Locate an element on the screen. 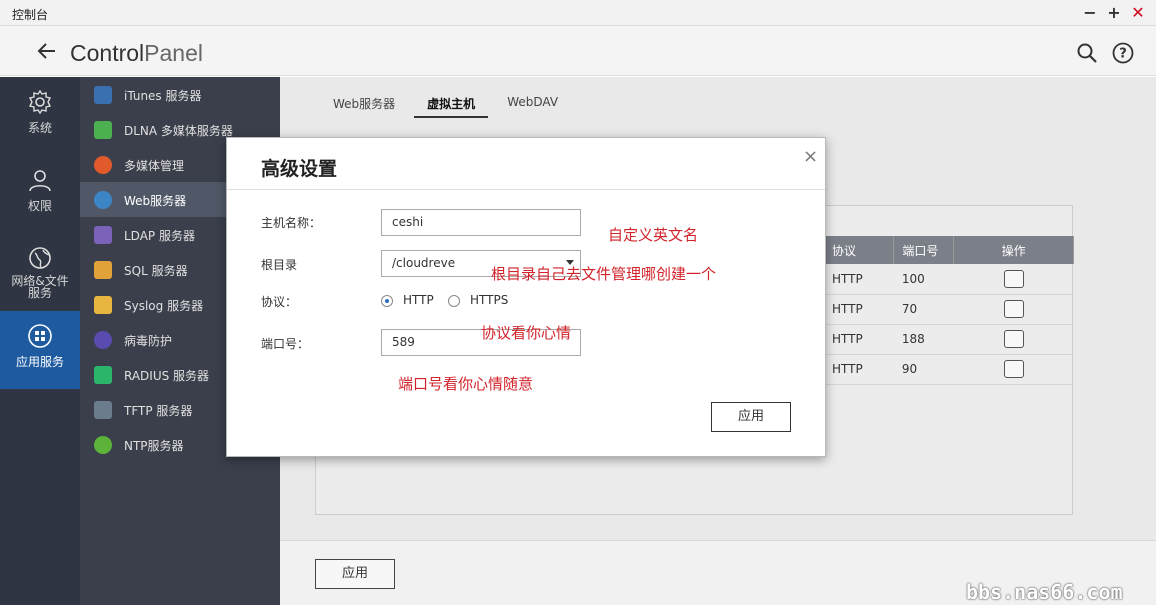  app-title: ControlPanel is located at coordinates (136, 53).